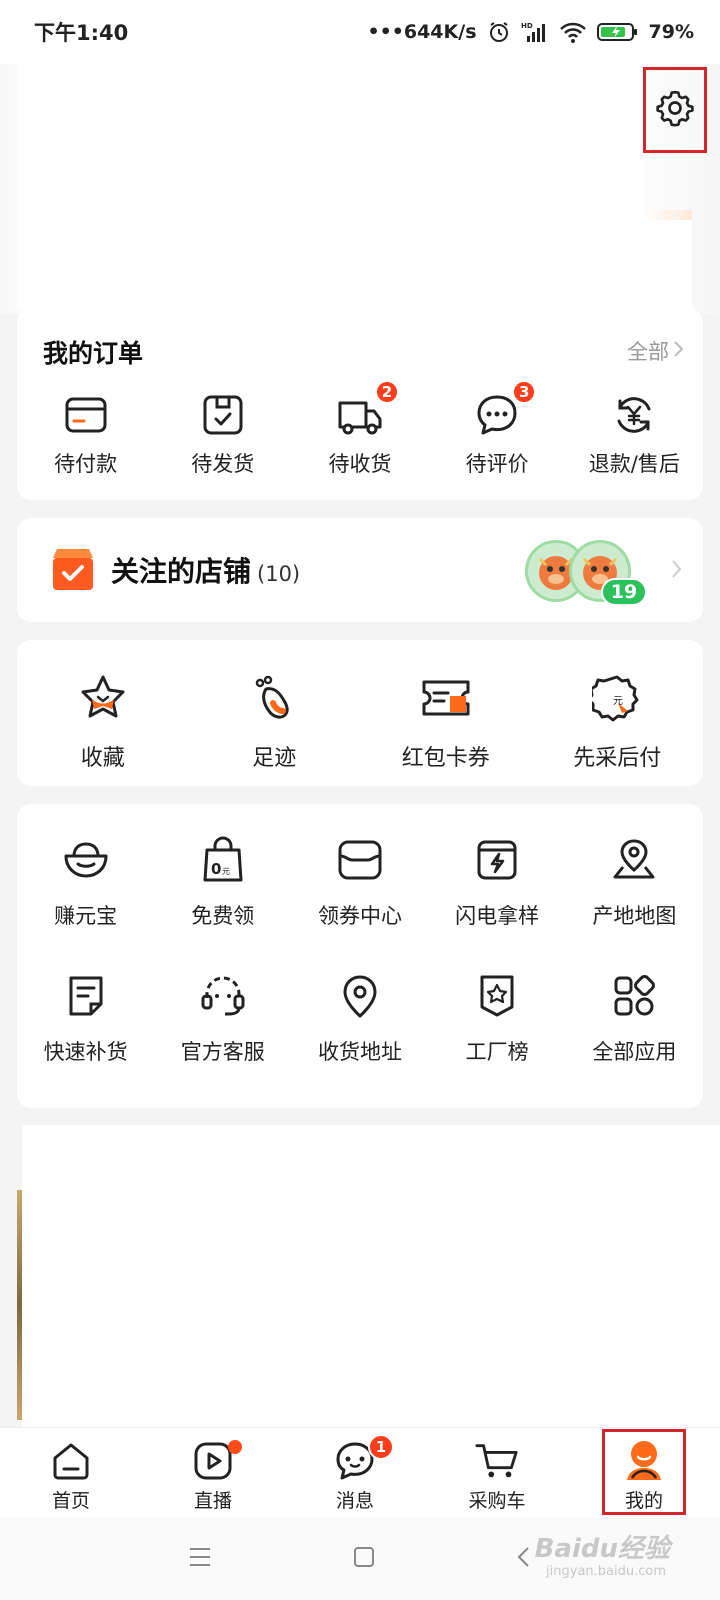  I want to click on tool-origin-map: 产地地图, so click(634, 902).